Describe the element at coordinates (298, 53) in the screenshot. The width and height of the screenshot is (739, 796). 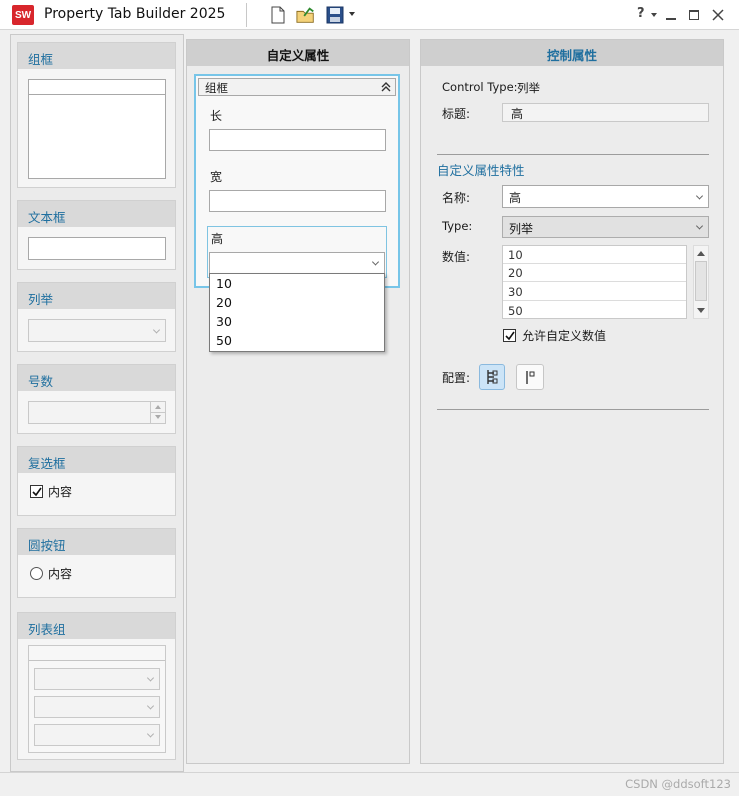
I see `custom-properties-header: 自定义属性` at that location.